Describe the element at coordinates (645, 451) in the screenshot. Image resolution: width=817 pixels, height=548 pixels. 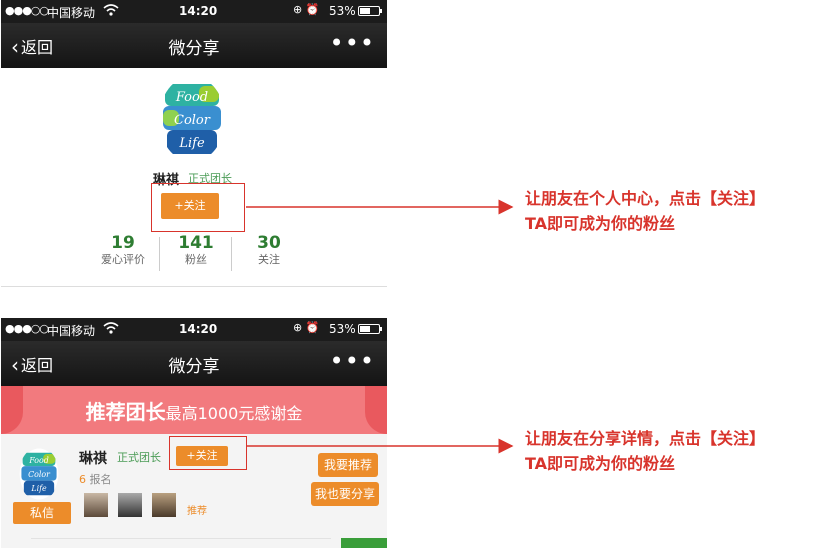
I see `annotation-note-2: 让朋友在分享详情，点击【关注】 TA即可成为你的粉丝` at that location.